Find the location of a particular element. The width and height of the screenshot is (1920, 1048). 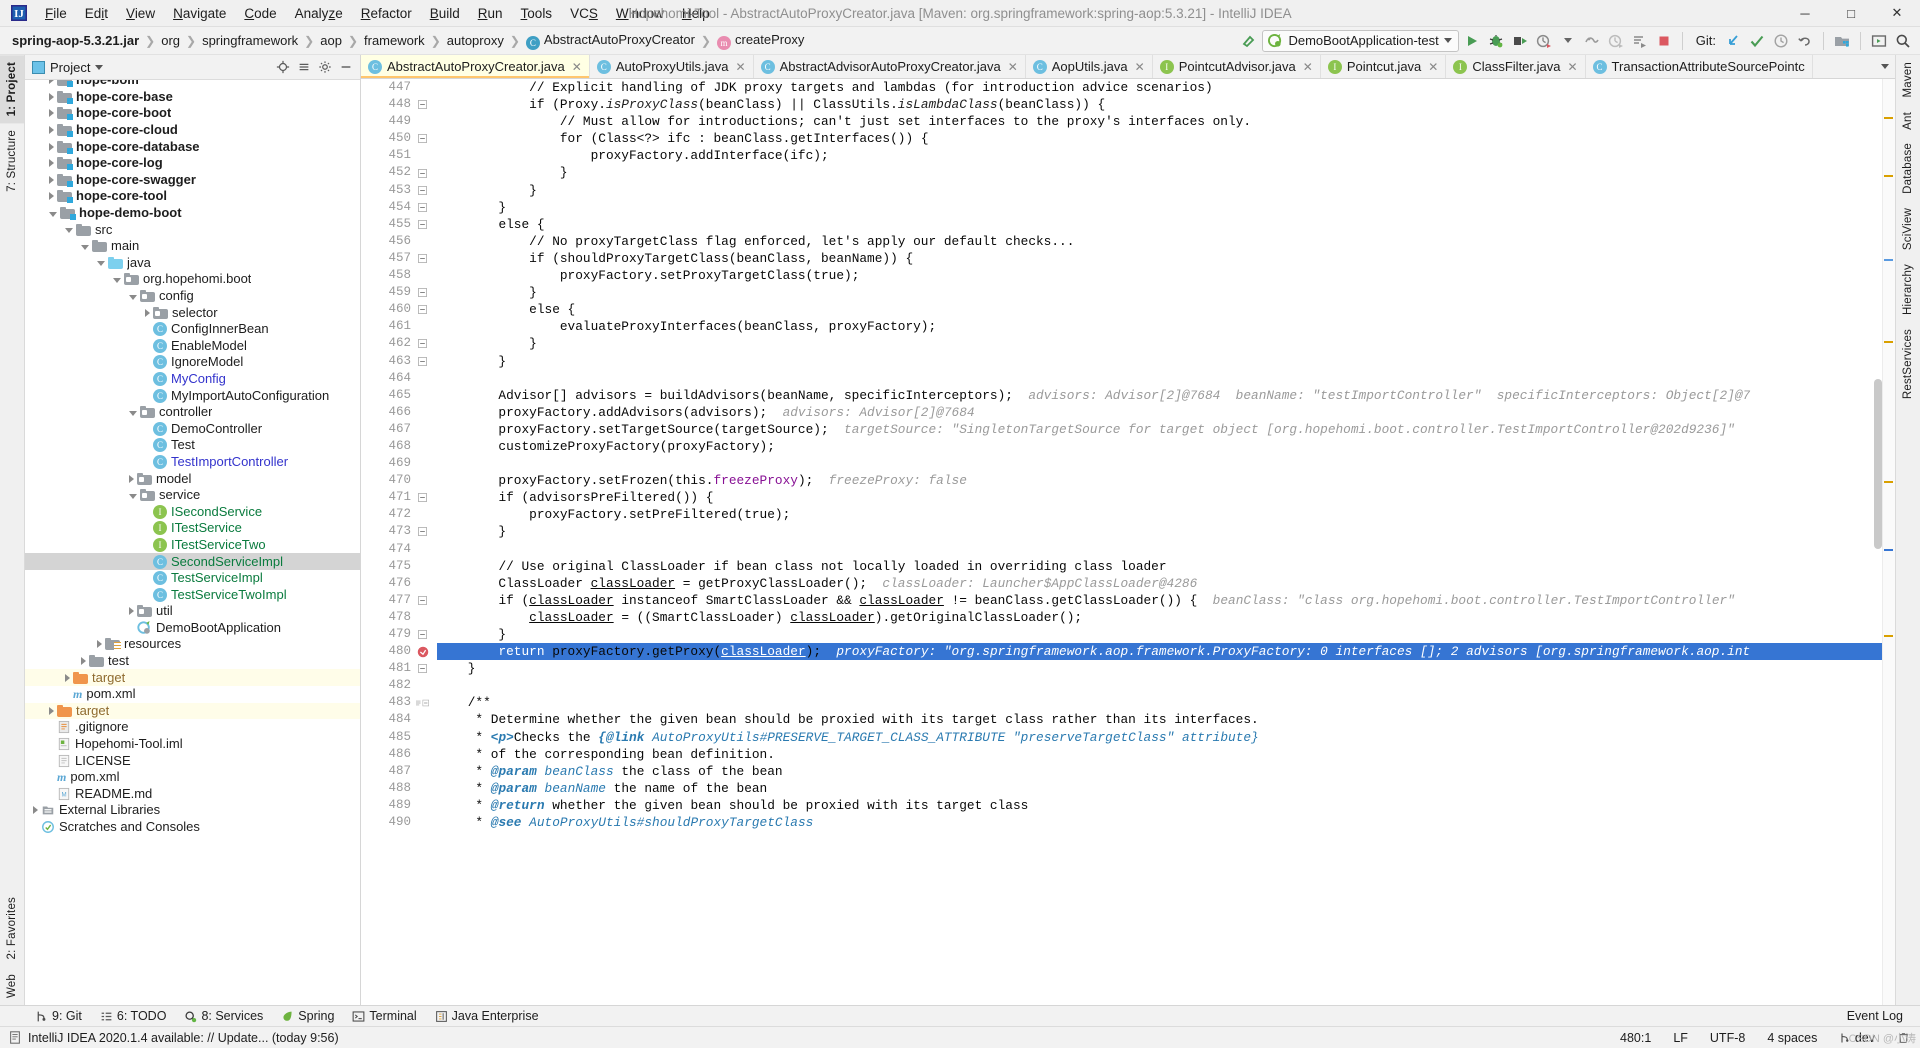

tool-git: 9: Git is located at coordinates (58, 1016).